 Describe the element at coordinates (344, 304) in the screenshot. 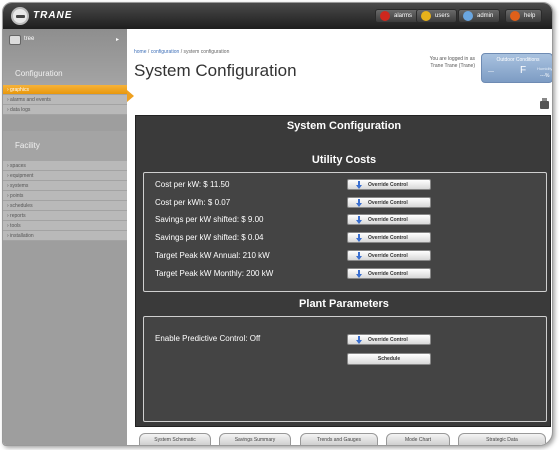

I see `plant-parameters-title: Plant Parameters` at that location.